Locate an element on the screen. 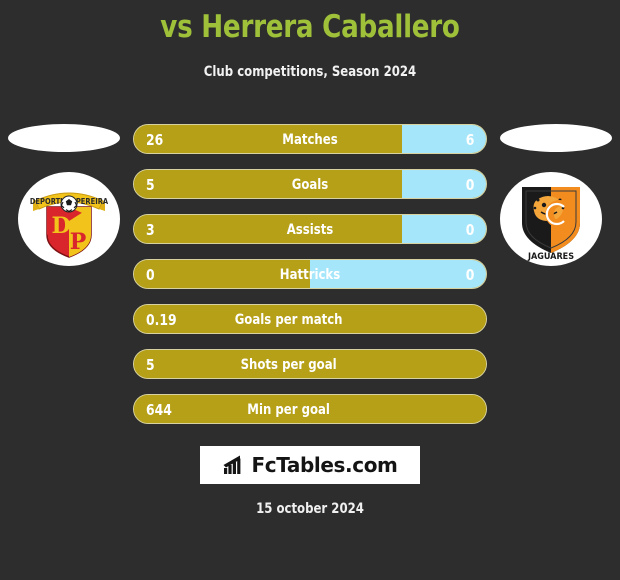 The width and height of the screenshot is (620, 580). stat-row-assists: 3 Assists 0 is located at coordinates (310, 229).